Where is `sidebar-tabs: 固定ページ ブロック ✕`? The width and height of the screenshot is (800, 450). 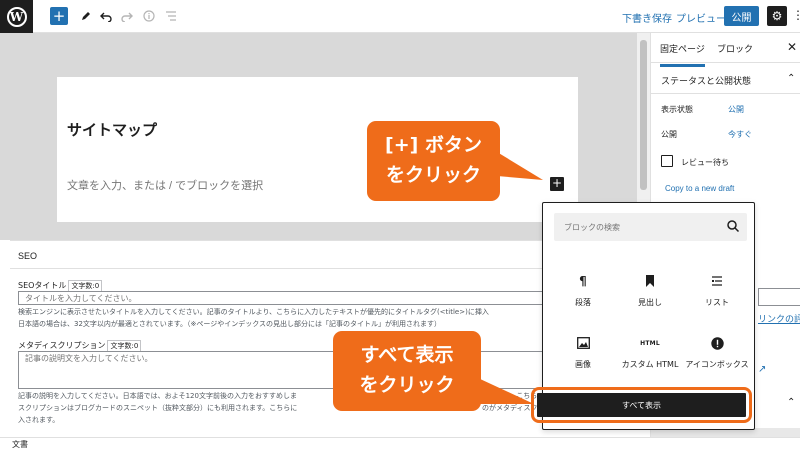 sidebar-tabs: 固定ページ ブロック ✕ is located at coordinates (725, 50).